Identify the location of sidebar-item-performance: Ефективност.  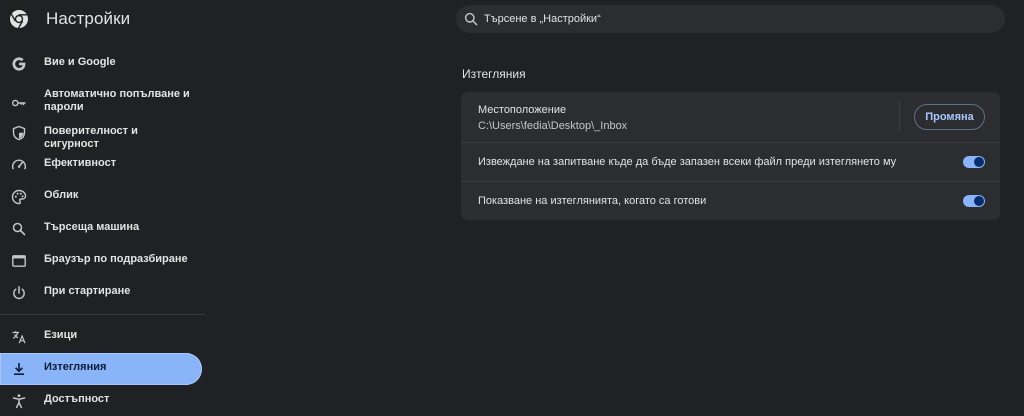
(101, 165).